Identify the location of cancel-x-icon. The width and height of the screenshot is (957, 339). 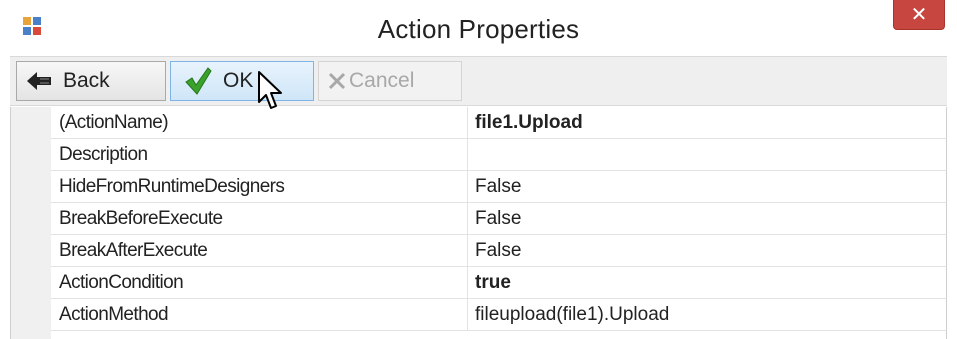
(337, 81).